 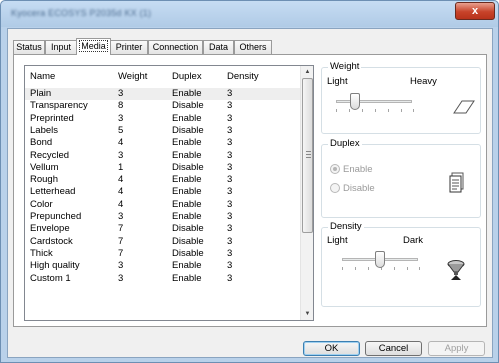 What do you see at coordinates (307, 72) in the screenshot?
I see `scroll-up-arrow-icon: ▲` at bounding box center [307, 72].